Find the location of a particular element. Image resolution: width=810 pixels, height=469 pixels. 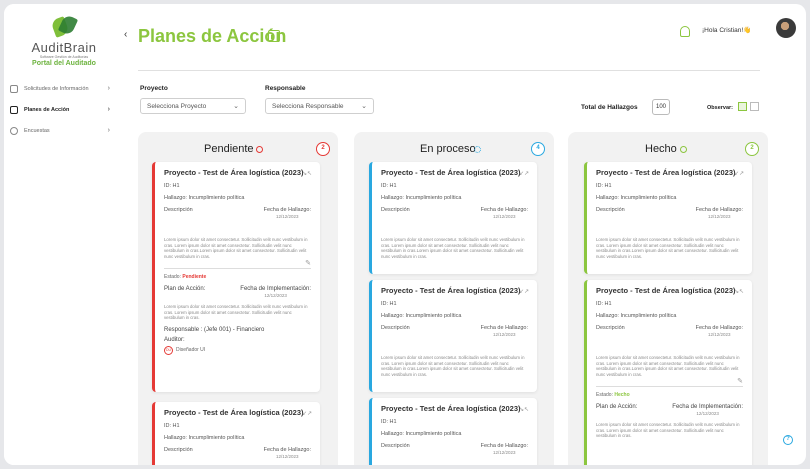

total-hallazgos-label: Total de Hallazgos is located at coordinates (609, 107).